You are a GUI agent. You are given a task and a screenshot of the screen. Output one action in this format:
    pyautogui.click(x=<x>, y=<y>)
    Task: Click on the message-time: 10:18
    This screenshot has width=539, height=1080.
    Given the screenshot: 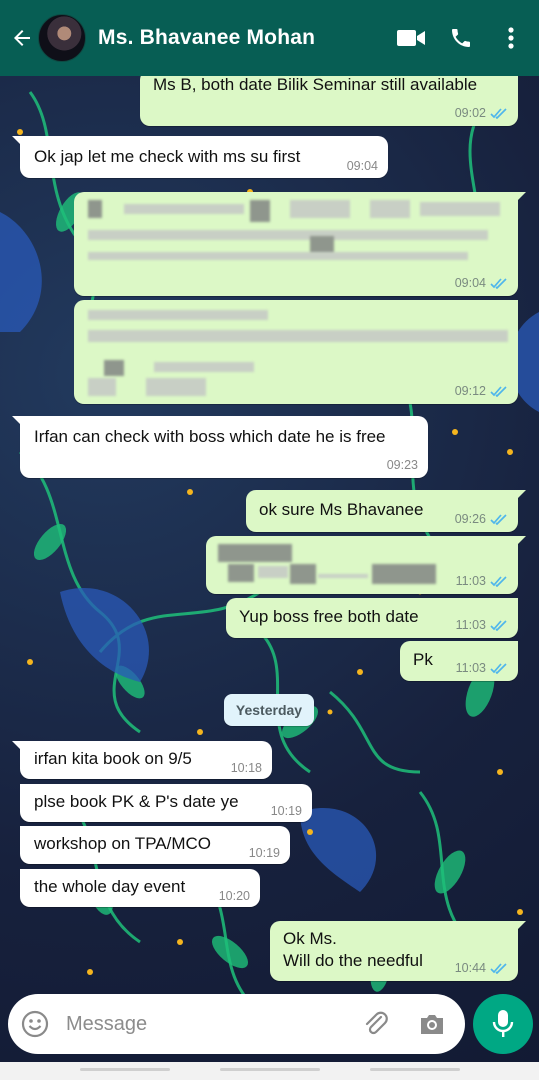 What is the action you would take?
    pyautogui.click(x=246, y=768)
    